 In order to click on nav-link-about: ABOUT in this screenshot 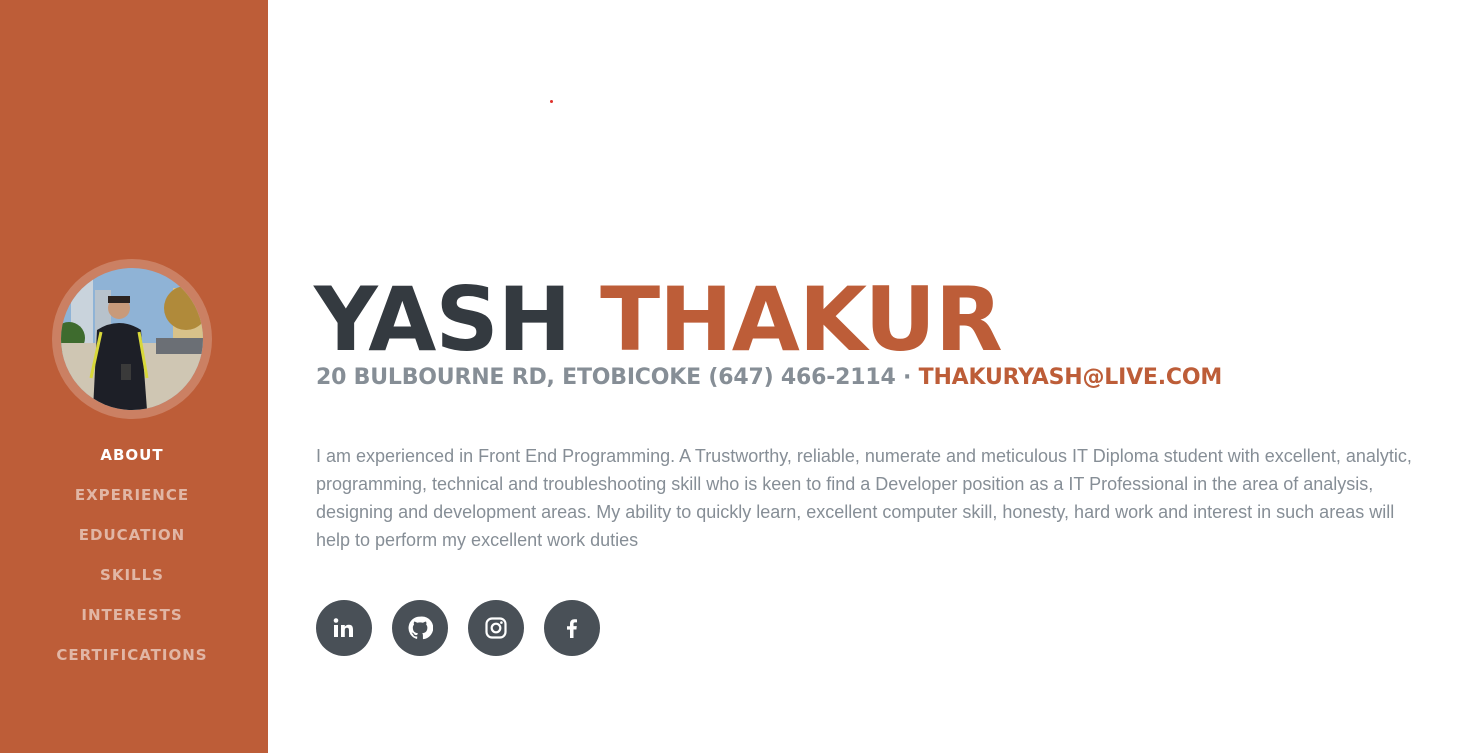, I will do `click(131, 455)`.